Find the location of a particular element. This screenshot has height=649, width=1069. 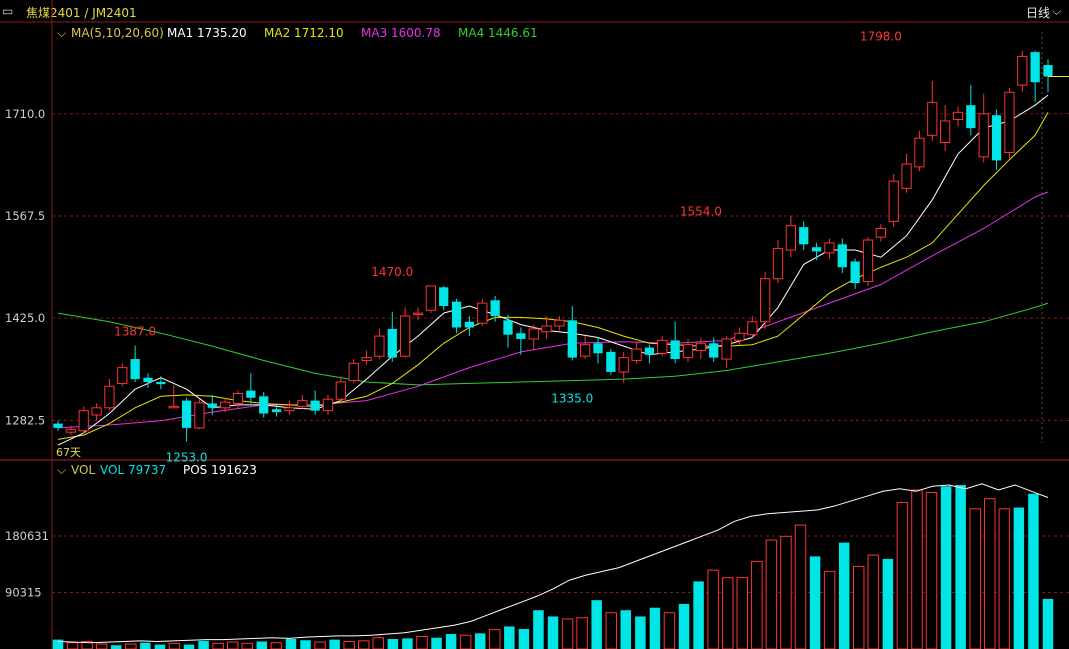

volume-tick-label: 180631 is located at coordinates (27, 536).